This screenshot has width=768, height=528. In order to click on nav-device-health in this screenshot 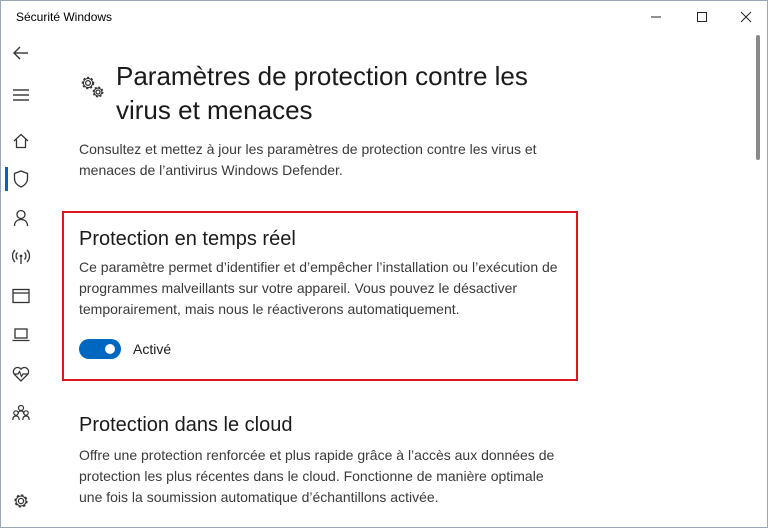, I will do `click(21, 374)`.